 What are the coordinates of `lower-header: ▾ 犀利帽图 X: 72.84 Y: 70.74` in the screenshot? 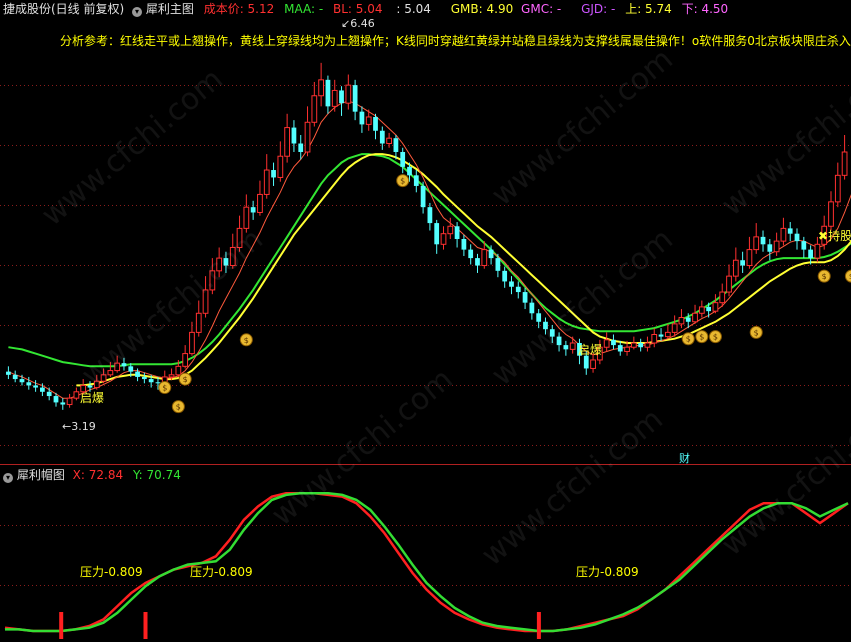 It's located at (92, 475).